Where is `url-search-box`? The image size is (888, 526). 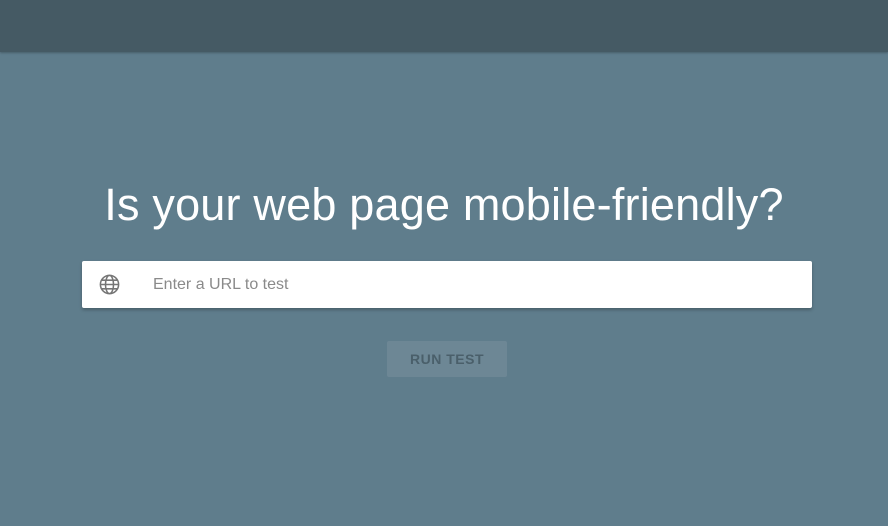
url-search-box is located at coordinates (447, 284).